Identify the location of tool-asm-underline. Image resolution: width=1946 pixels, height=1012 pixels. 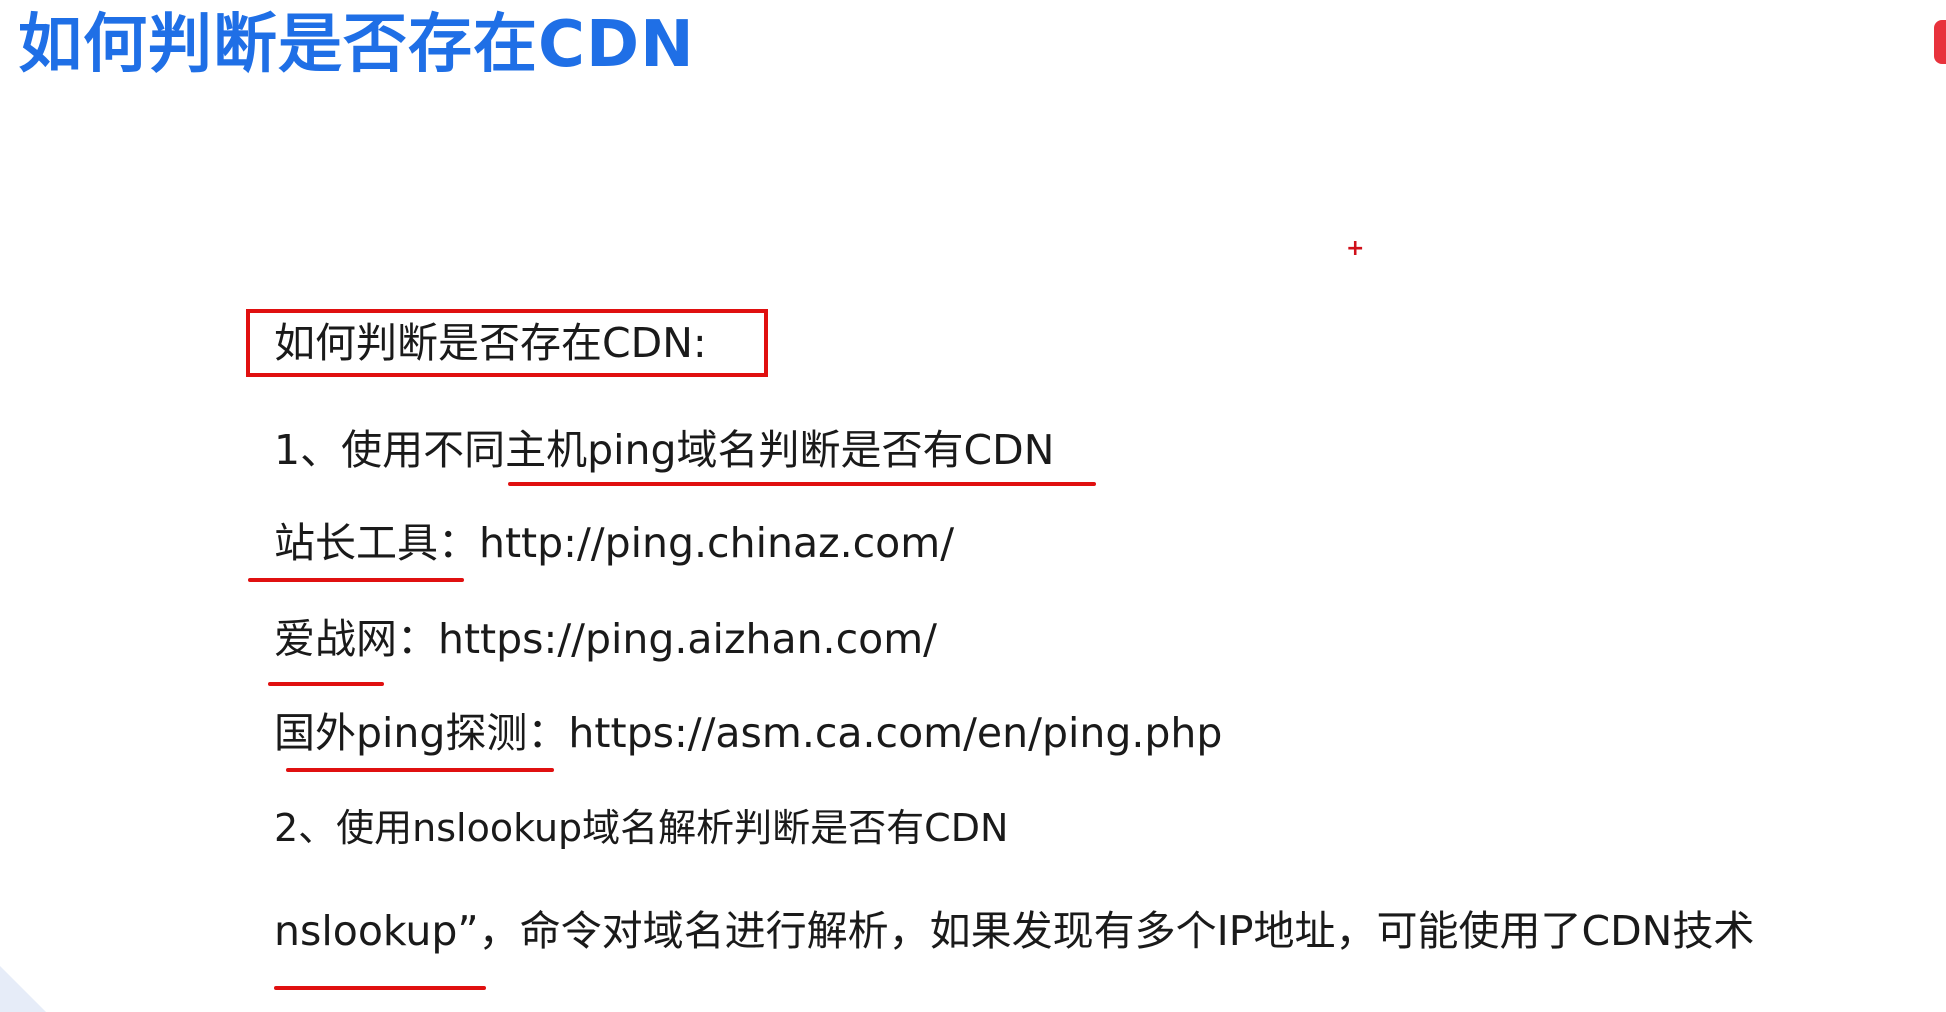
(420, 770).